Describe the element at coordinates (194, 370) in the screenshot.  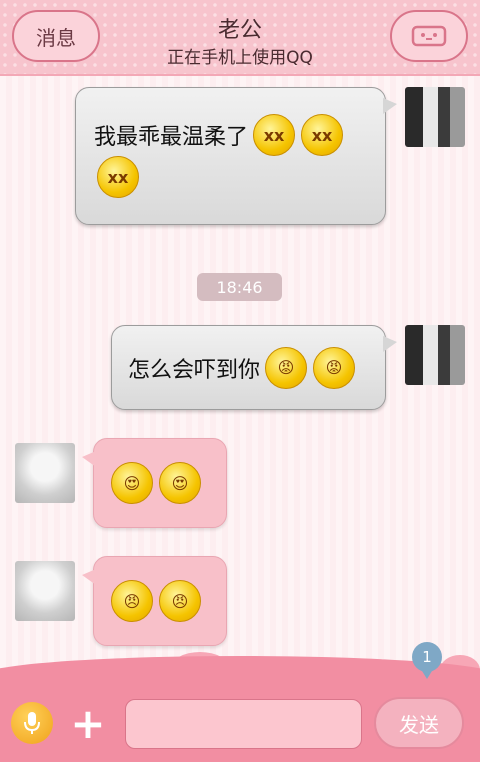
I see `message-text: 怎么会吓到你` at that location.